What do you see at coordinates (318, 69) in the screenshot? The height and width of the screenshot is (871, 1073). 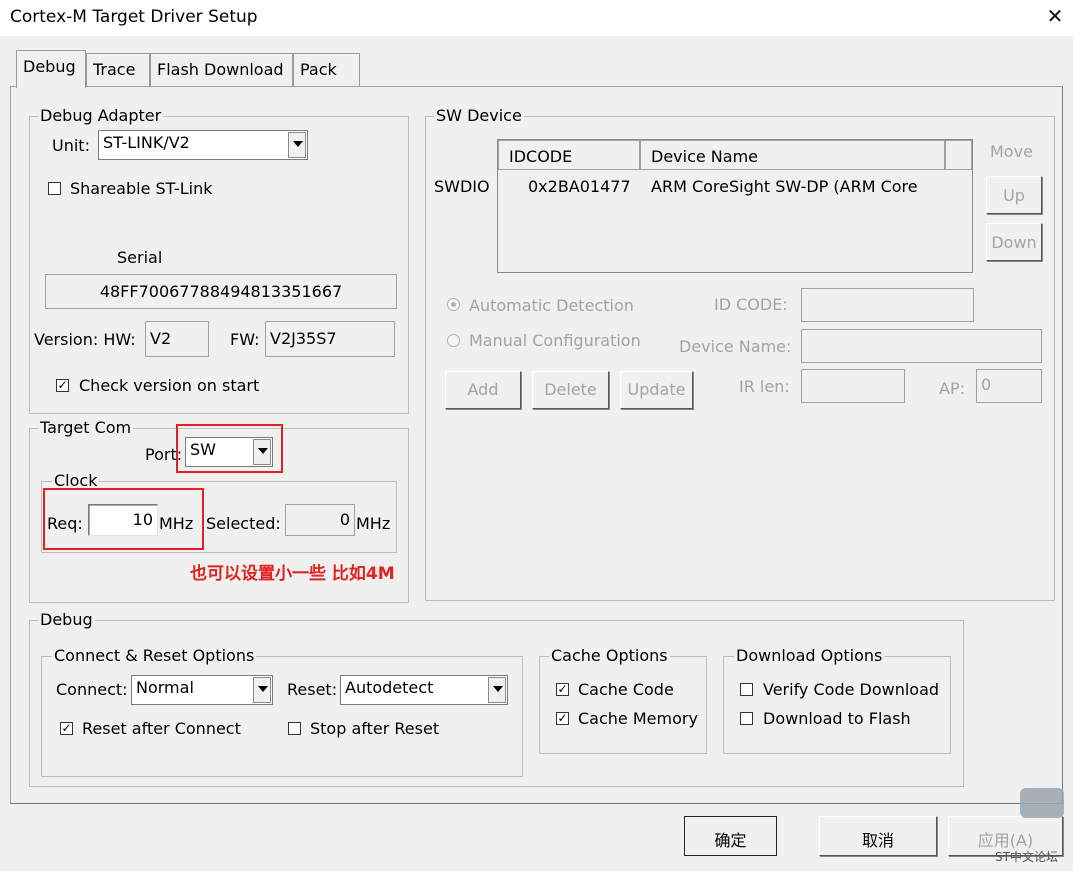 I see `tab-pack-label: Pack` at bounding box center [318, 69].